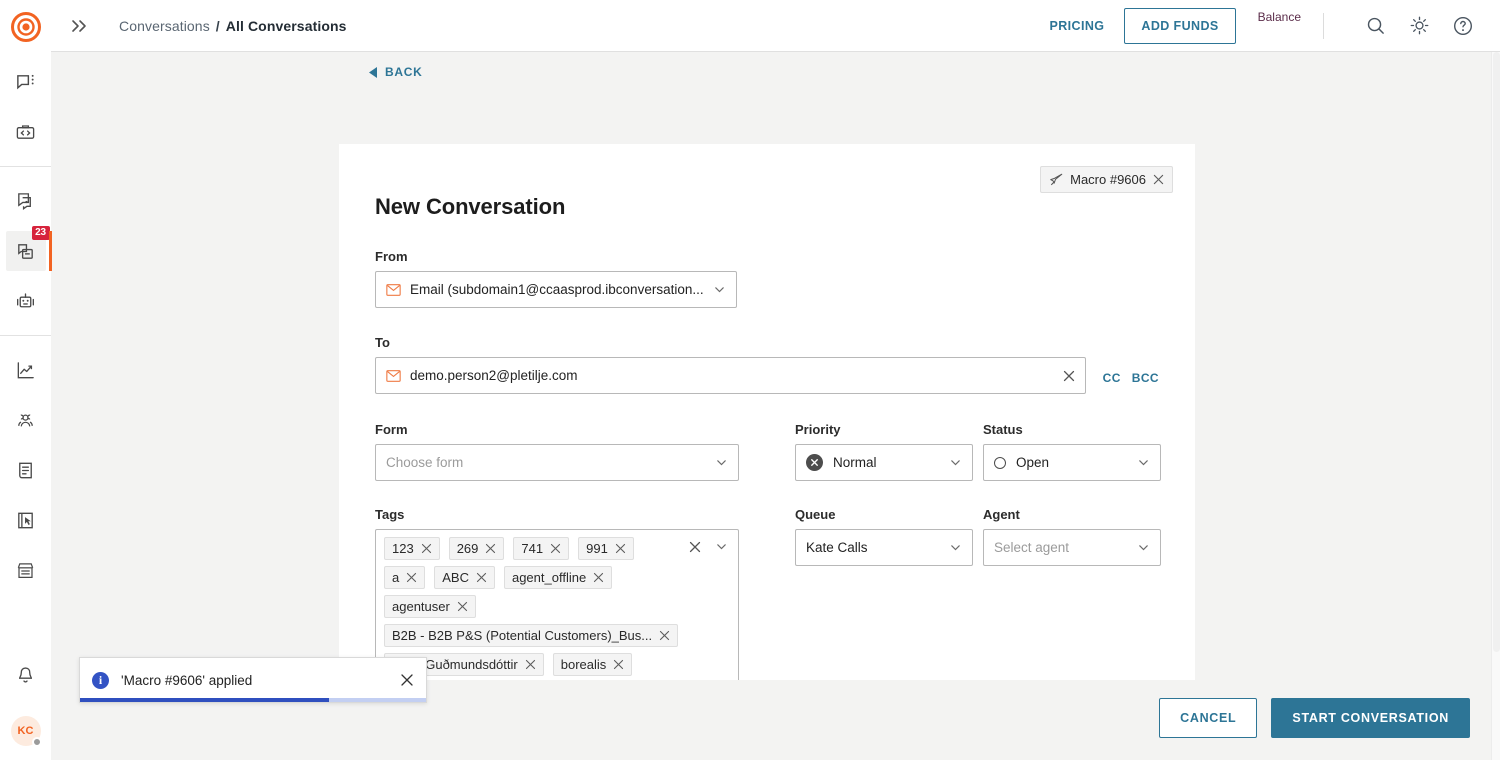 This screenshot has width=1500, height=760. What do you see at coordinates (1072, 547) in the screenshot?
I see `agent-select: Select agent` at bounding box center [1072, 547].